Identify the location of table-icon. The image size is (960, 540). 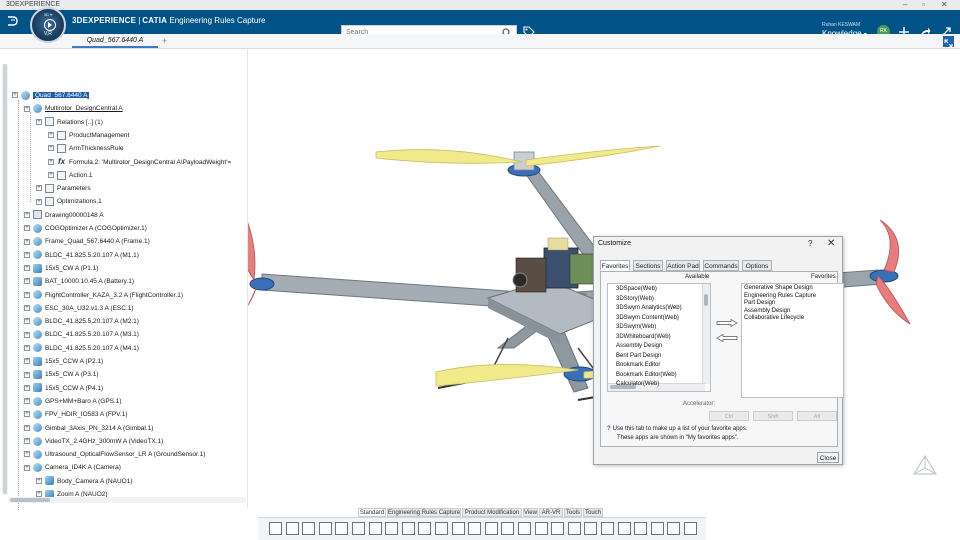
(458, 528).